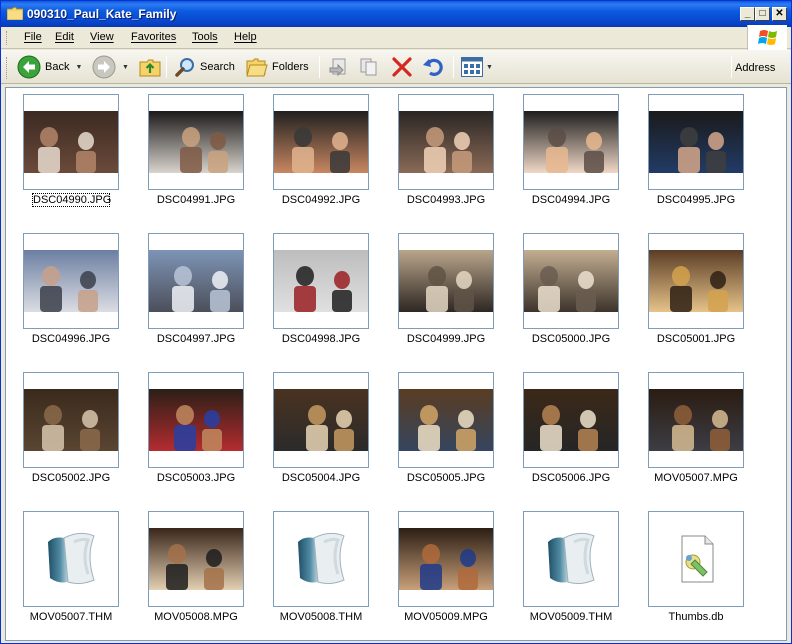  I want to click on views-button: ▼, so click(477, 67).